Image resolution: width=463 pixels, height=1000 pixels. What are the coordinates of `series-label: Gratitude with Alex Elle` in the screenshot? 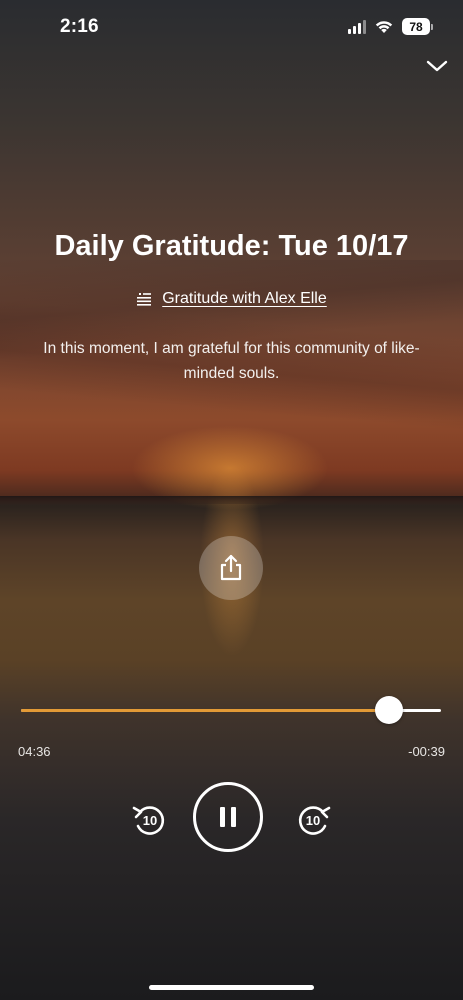 It's located at (244, 299).